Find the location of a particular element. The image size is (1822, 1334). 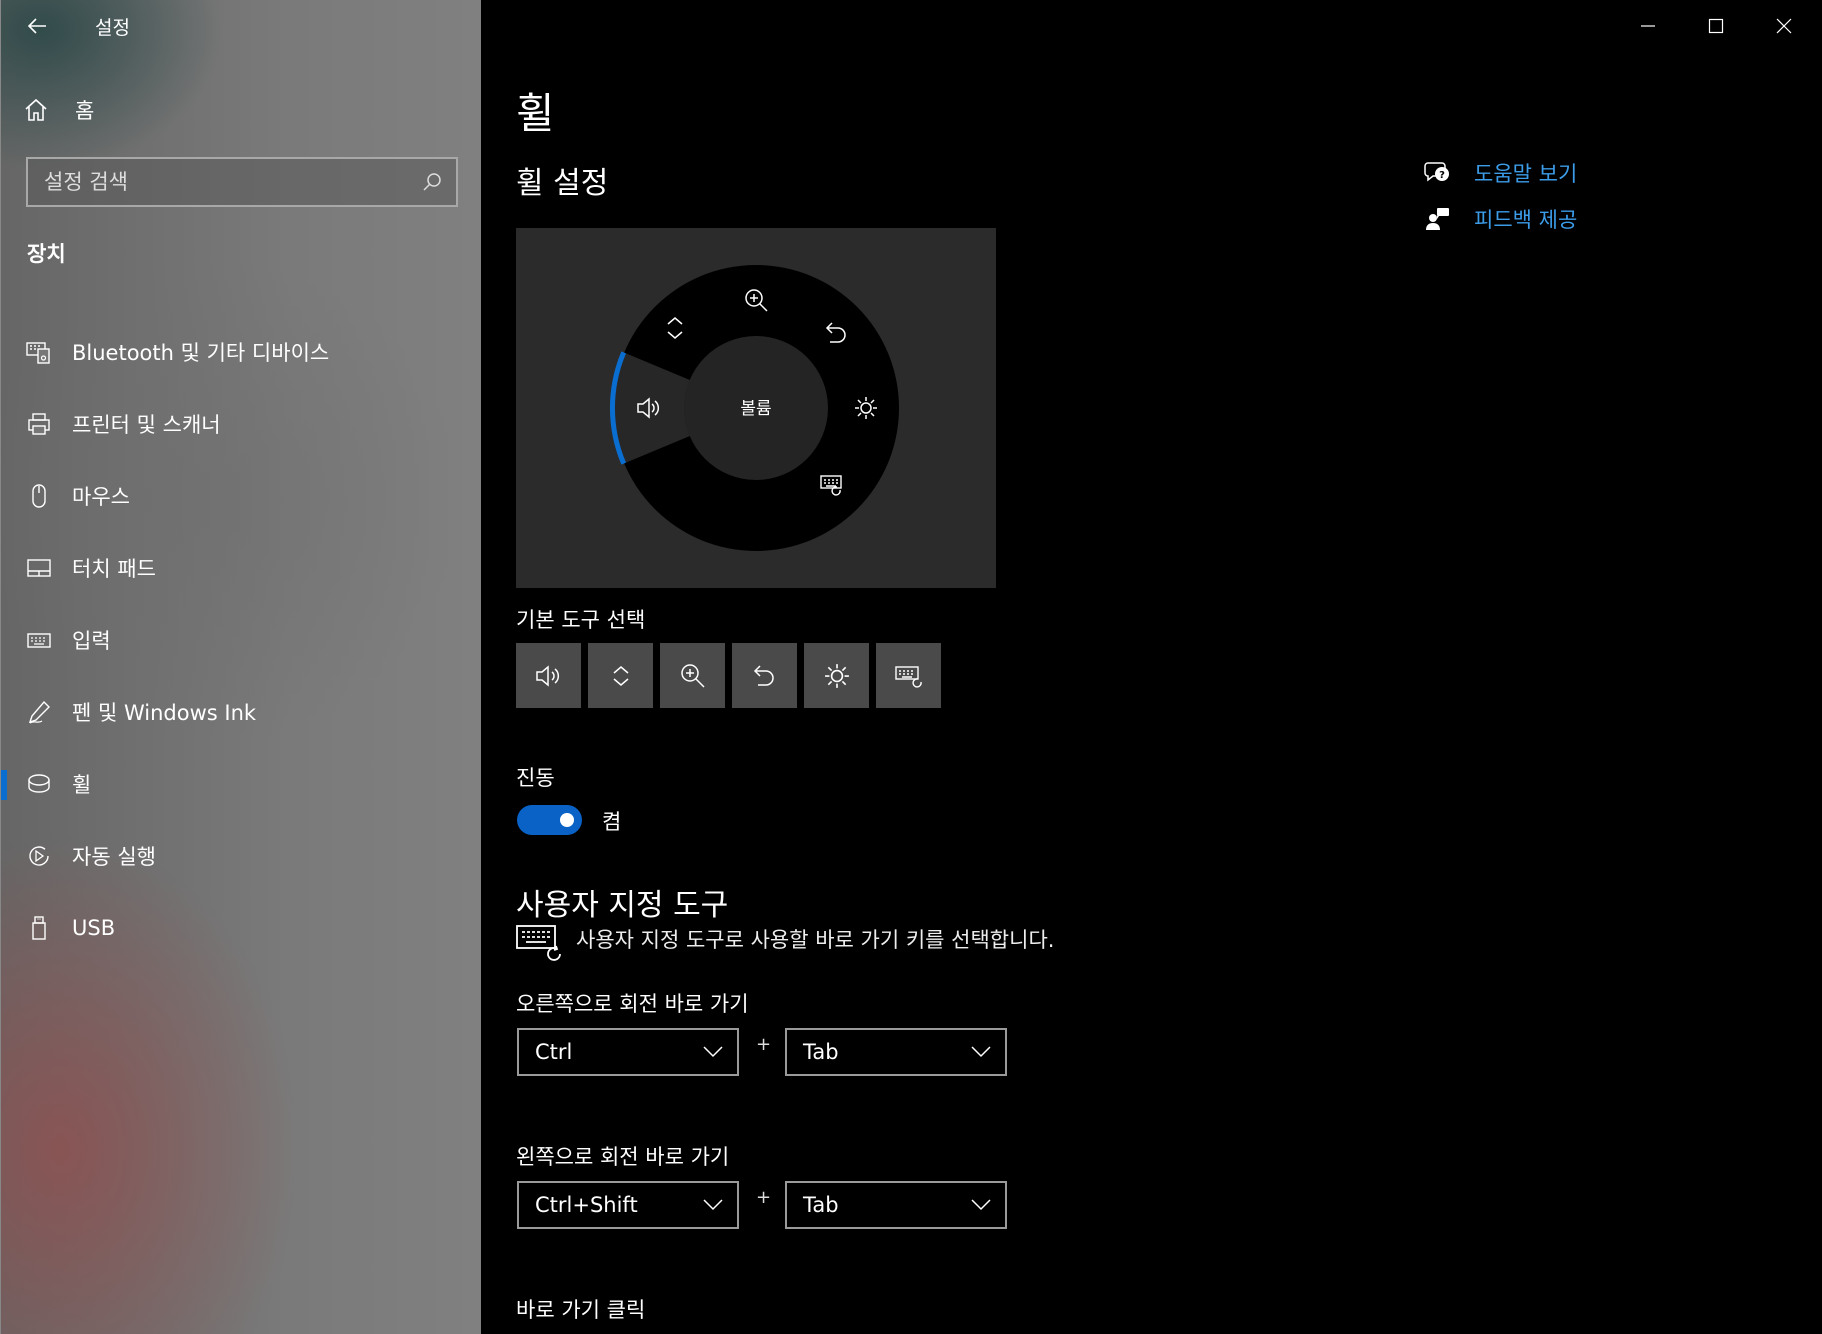

sidebar-item-label: 휠 is located at coordinates (82, 785).